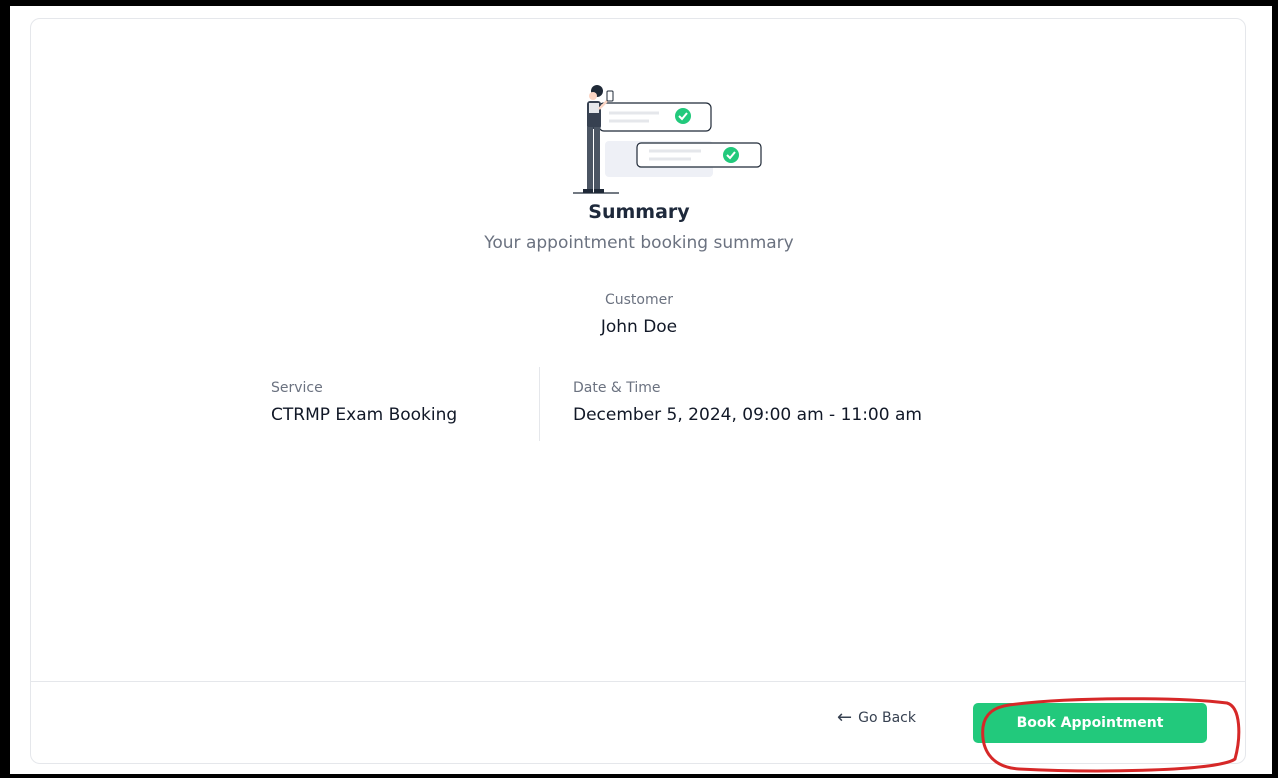 The height and width of the screenshot is (778, 1278). What do you see at coordinates (297, 388) in the screenshot?
I see `service-label: Service` at bounding box center [297, 388].